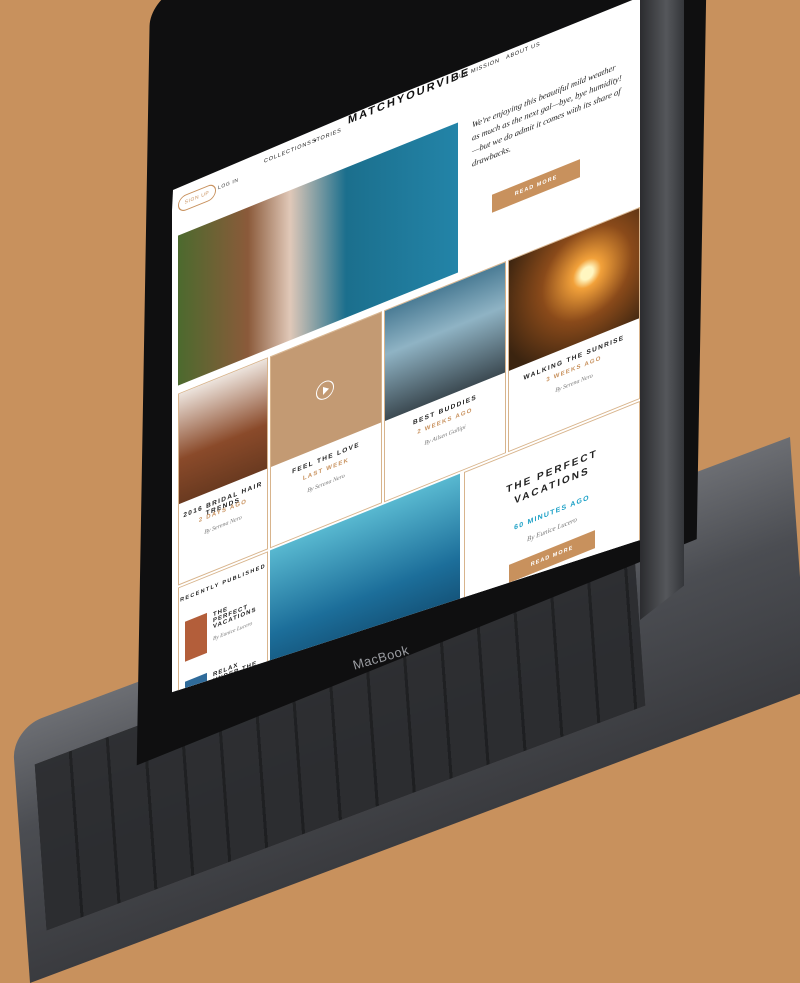  Describe the element at coordinates (197, 198) in the screenshot. I see `signup-button: SIGN UP` at that location.